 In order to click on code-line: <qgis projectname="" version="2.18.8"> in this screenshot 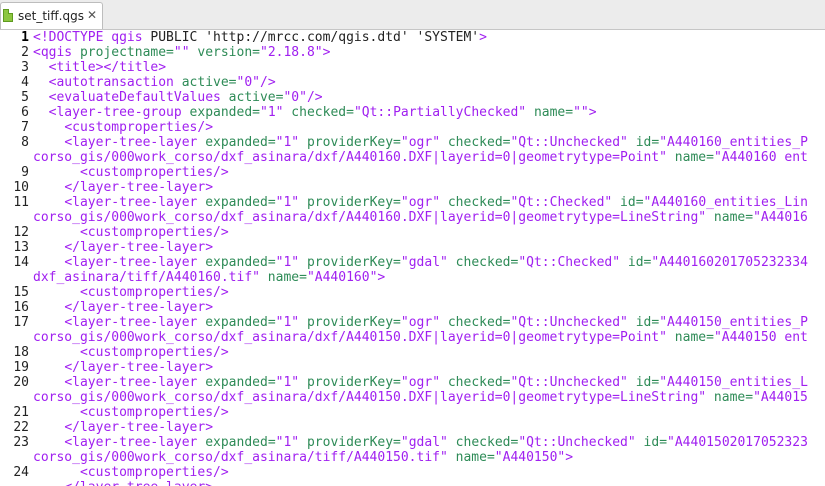, I will do `click(181, 52)`.